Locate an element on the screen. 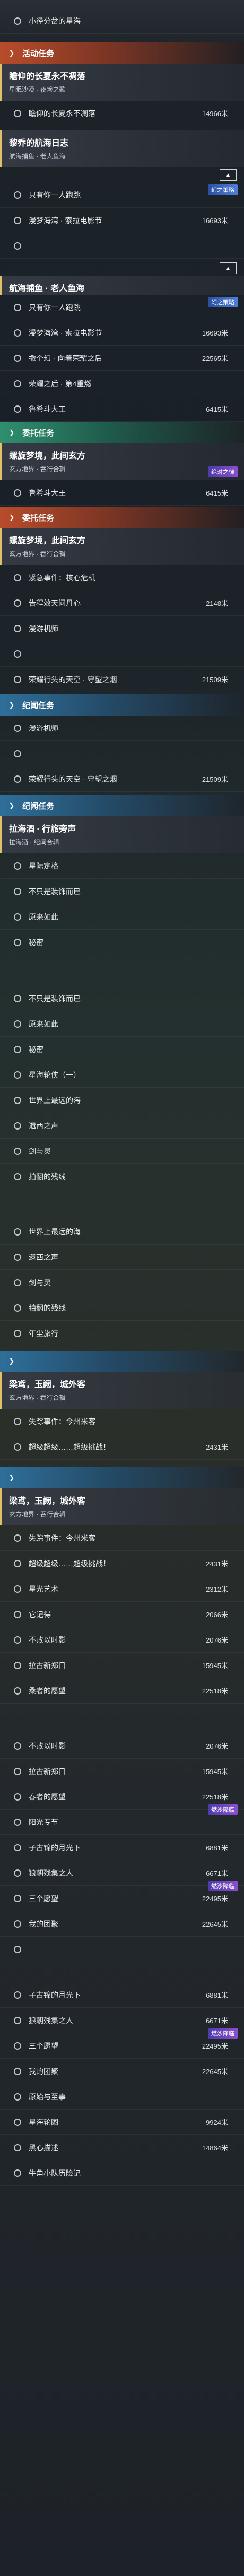  distance-label: 6415米 is located at coordinates (217, 493).